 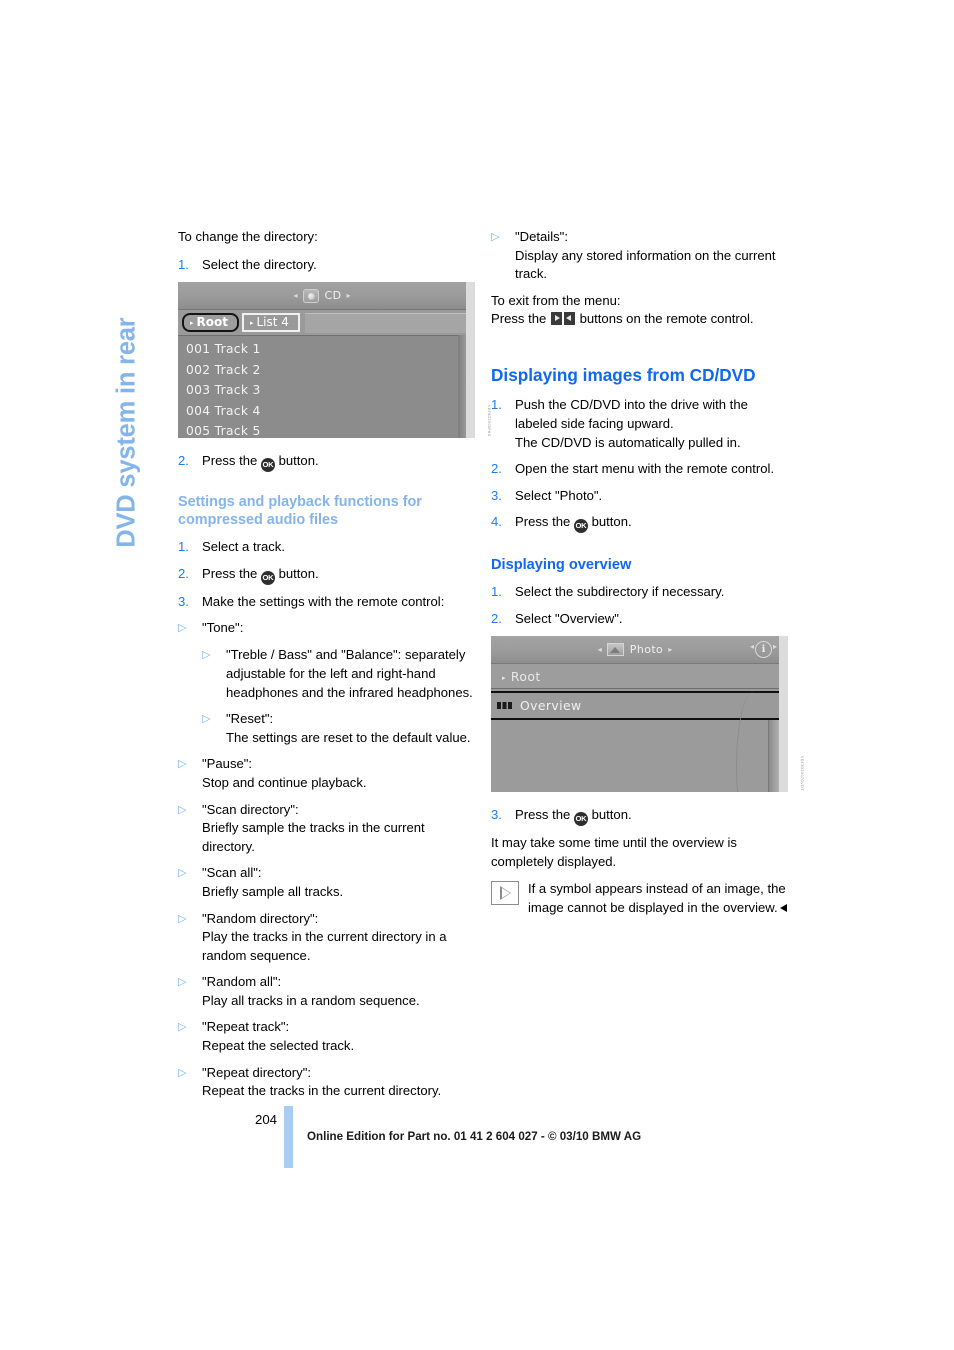 What do you see at coordinates (232, 873) in the screenshot?
I see `bullet-title: "Scan all":` at bounding box center [232, 873].